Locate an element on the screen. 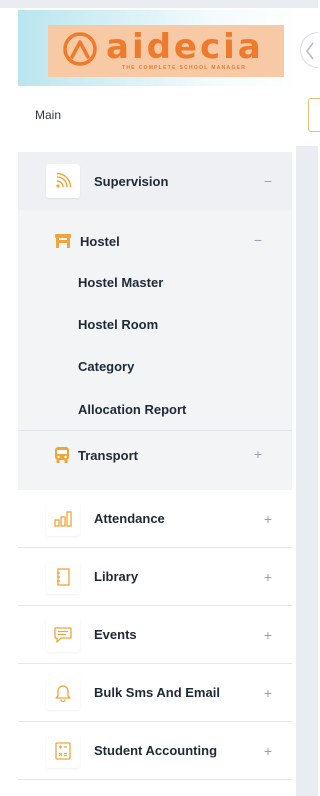 This screenshot has height=796, width=320. sidebar-item-student-accounting: Student Accounting + is located at coordinates (155, 751).